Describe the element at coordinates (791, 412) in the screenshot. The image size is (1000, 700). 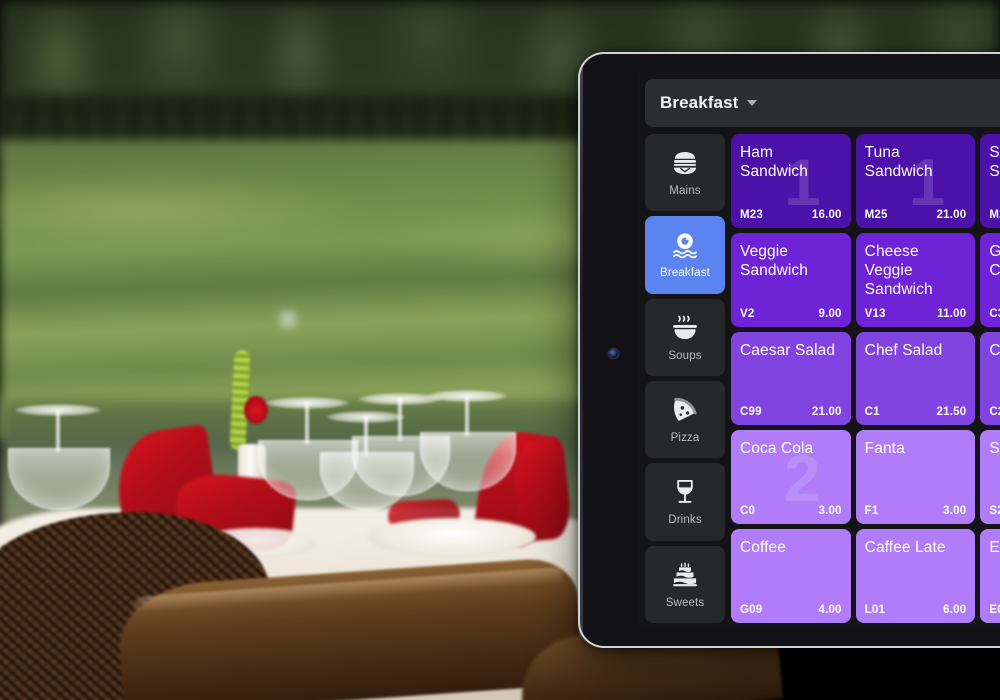
I see `product-footer: C99 21.00` at that location.